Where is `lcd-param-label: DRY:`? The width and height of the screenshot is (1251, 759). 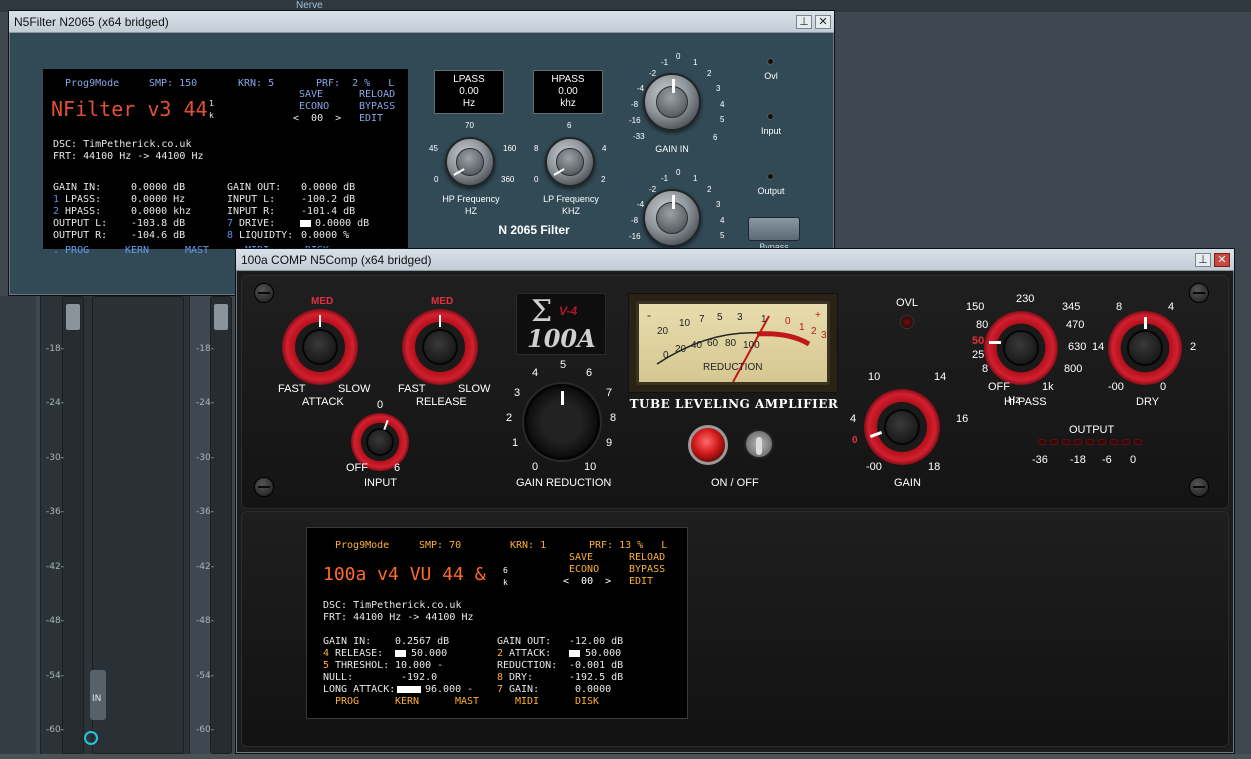 lcd-param-label: DRY: is located at coordinates (521, 677).